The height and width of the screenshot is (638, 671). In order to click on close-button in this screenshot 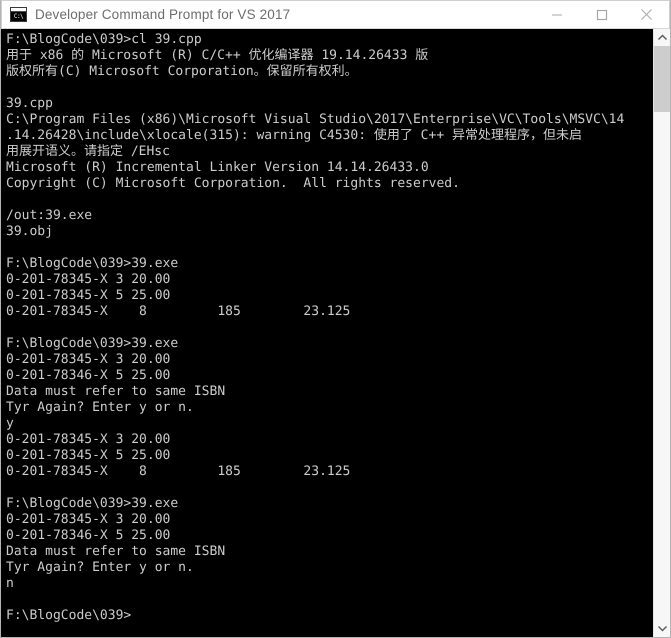, I will do `click(646, 14)`.